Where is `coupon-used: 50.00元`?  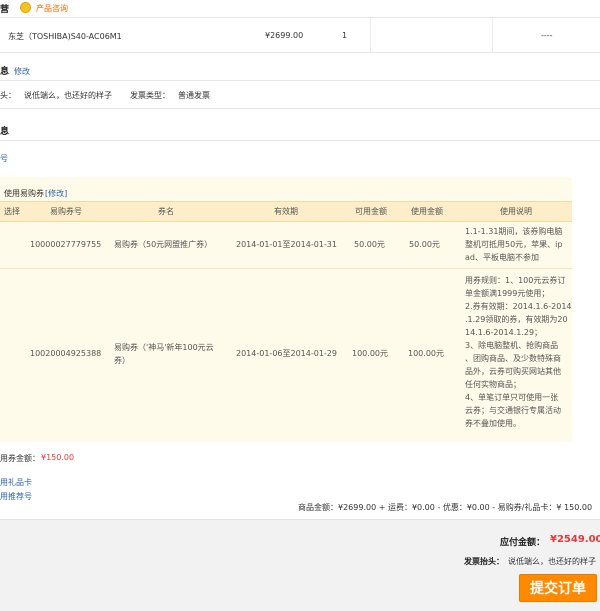 coupon-used: 50.00元 is located at coordinates (424, 244).